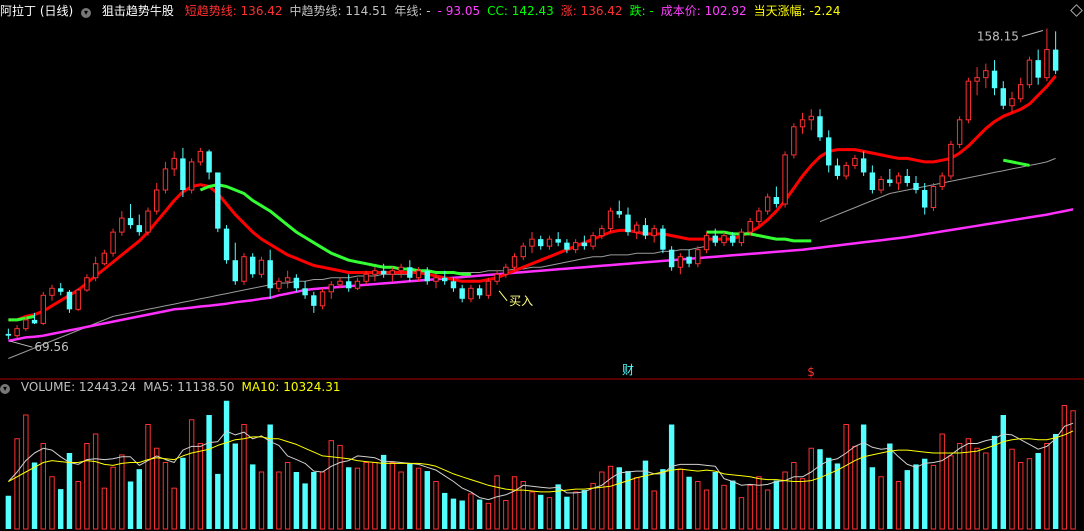  Describe the element at coordinates (811, 372) in the screenshot. I see `dividend-marker: $` at that location.